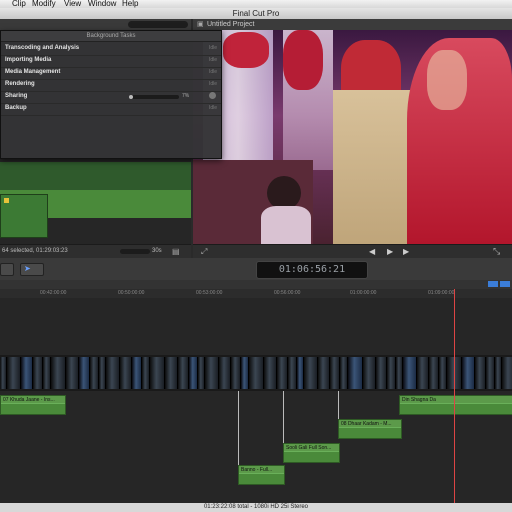 This screenshot has height=512, width=512. I want to click on task-label: Transcoding and Analysis, so click(42, 48).